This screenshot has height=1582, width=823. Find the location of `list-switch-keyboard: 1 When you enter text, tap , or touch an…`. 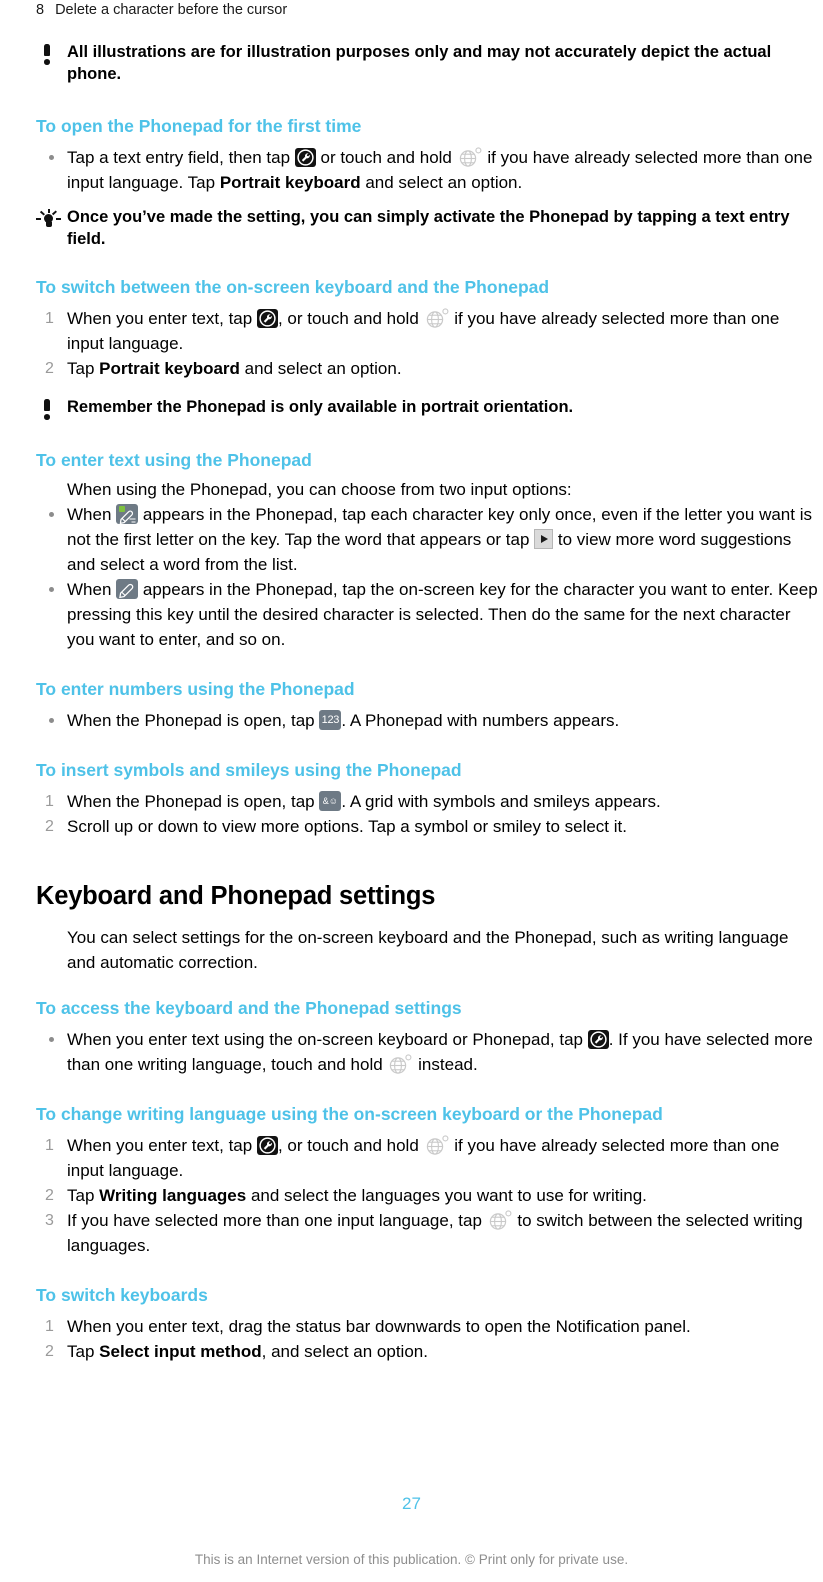

list-switch-keyboard: 1 When you enter text, tap , or touch an… is located at coordinates (427, 343).